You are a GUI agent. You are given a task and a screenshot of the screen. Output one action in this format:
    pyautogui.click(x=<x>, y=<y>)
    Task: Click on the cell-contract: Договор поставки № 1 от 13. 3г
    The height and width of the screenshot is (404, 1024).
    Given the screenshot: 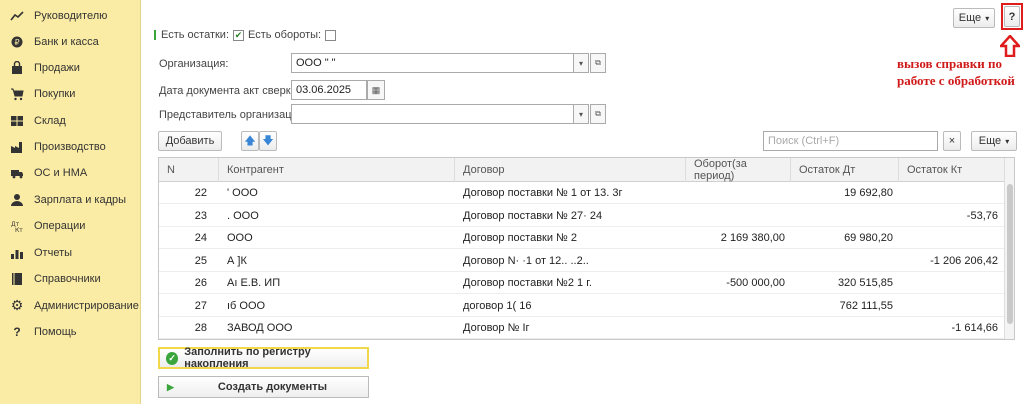 What is the action you would take?
    pyautogui.click(x=543, y=193)
    